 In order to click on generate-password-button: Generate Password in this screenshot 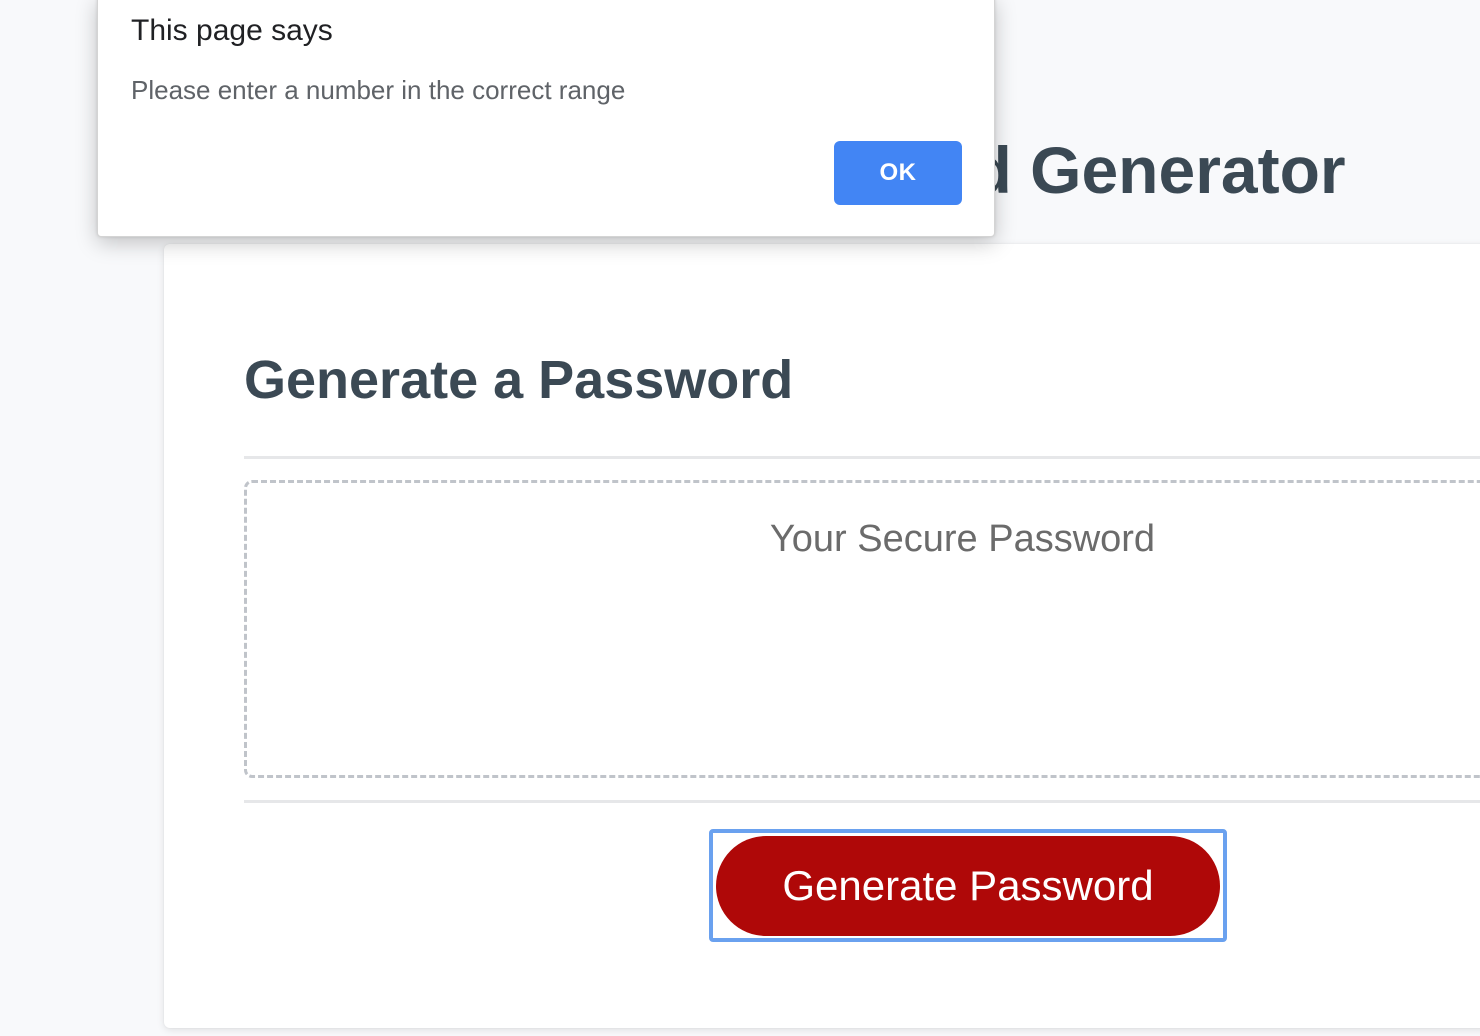, I will do `click(968, 886)`.